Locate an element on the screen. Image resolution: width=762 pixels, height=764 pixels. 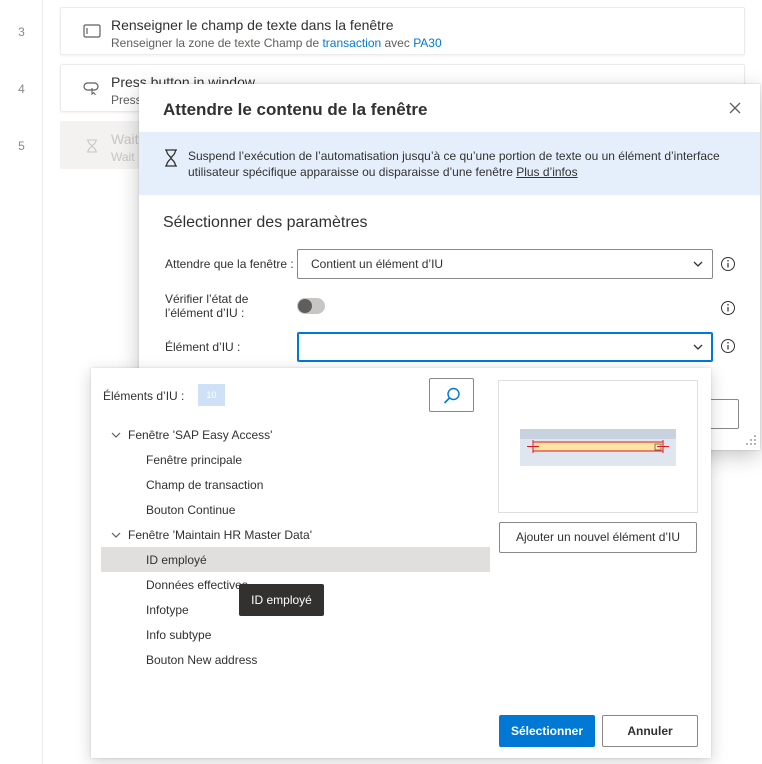
tree-node-label: Fenêtre 'Maintain HR Master Data' is located at coordinates (220, 535).